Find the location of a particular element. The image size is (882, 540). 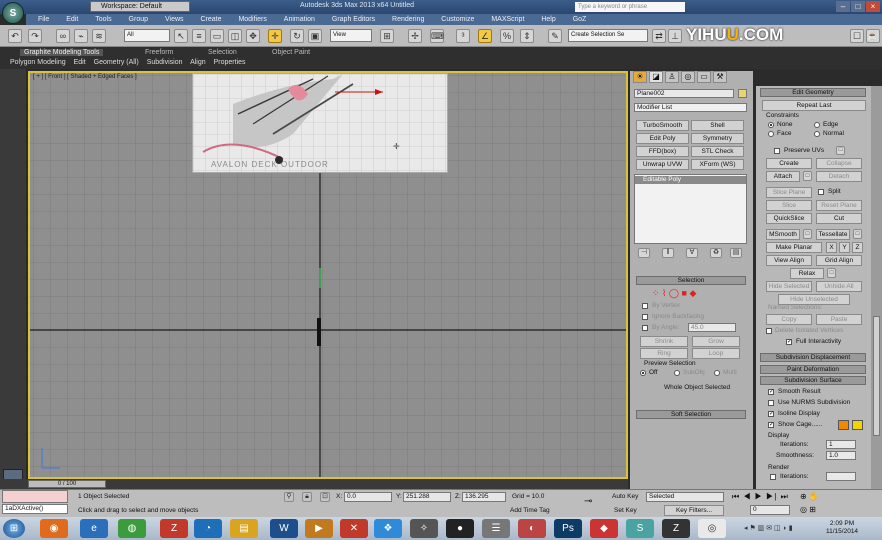

x-coordinate-field: 0.0 is located at coordinates (368, 497).